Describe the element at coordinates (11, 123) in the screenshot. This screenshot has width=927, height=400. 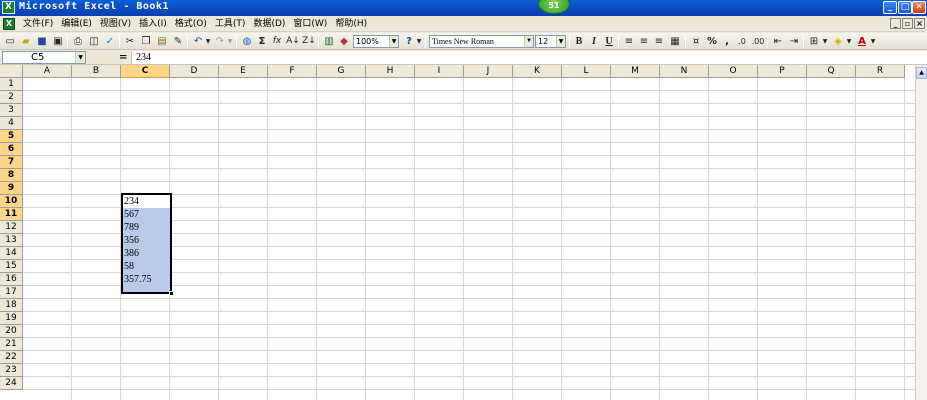
I see `row-header: 4` at that location.